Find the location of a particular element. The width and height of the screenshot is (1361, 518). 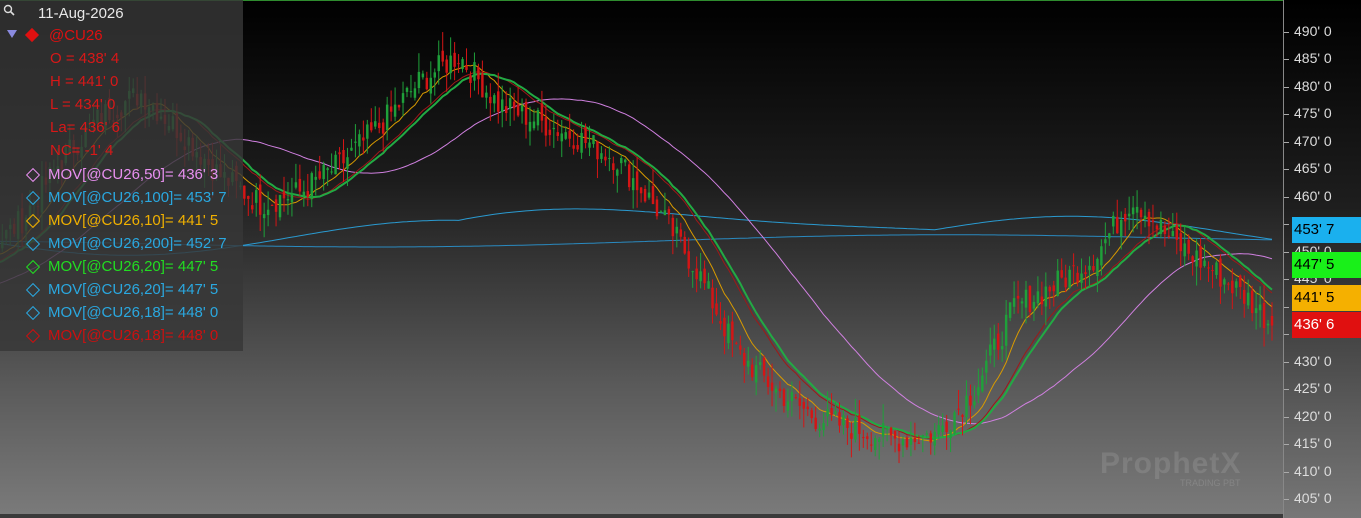

collapse-triangle-icon is located at coordinates (12, 34).